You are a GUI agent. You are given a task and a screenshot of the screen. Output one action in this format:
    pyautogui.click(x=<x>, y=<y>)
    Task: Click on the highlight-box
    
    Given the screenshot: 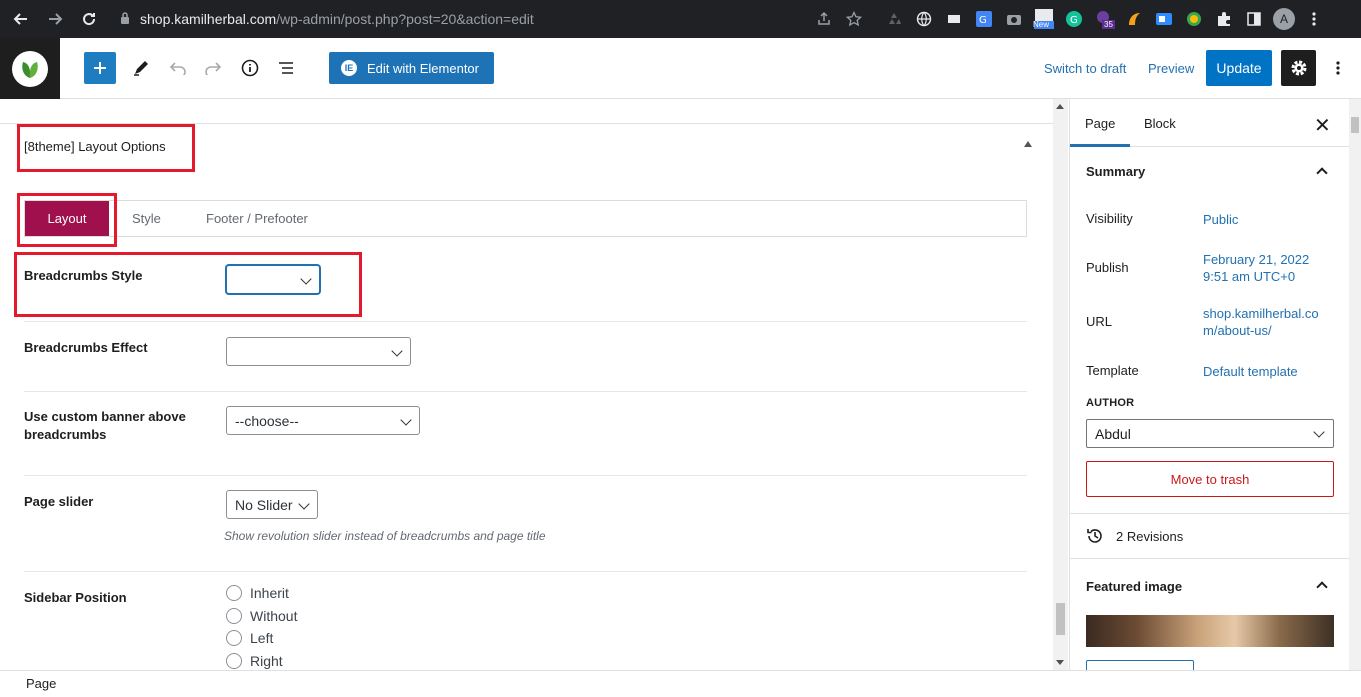 What is the action you would take?
    pyautogui.click(x=67, y=220)
    